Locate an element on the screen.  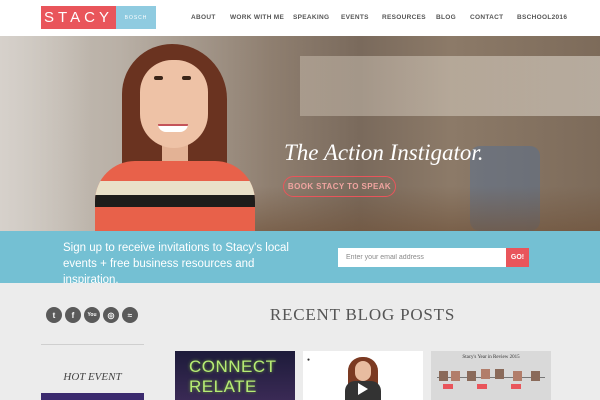
post3-title: Stacy's Year in Review 2015 is located at coordinates (491, 357).